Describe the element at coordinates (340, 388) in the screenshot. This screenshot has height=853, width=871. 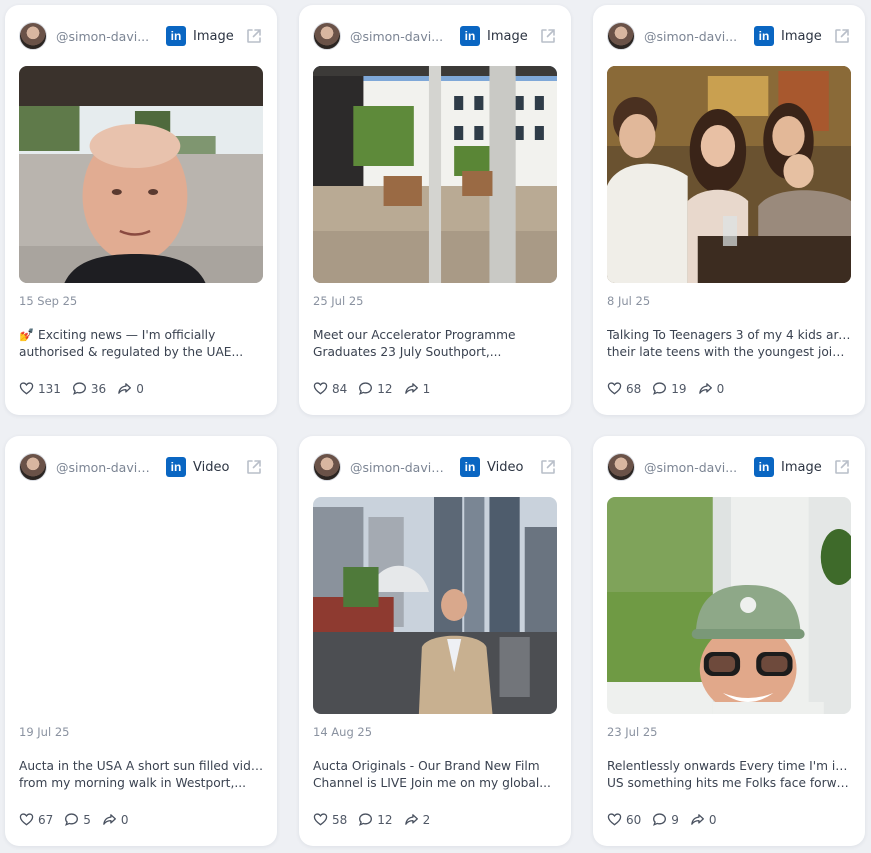
I see `likes-count: 84` at that location.